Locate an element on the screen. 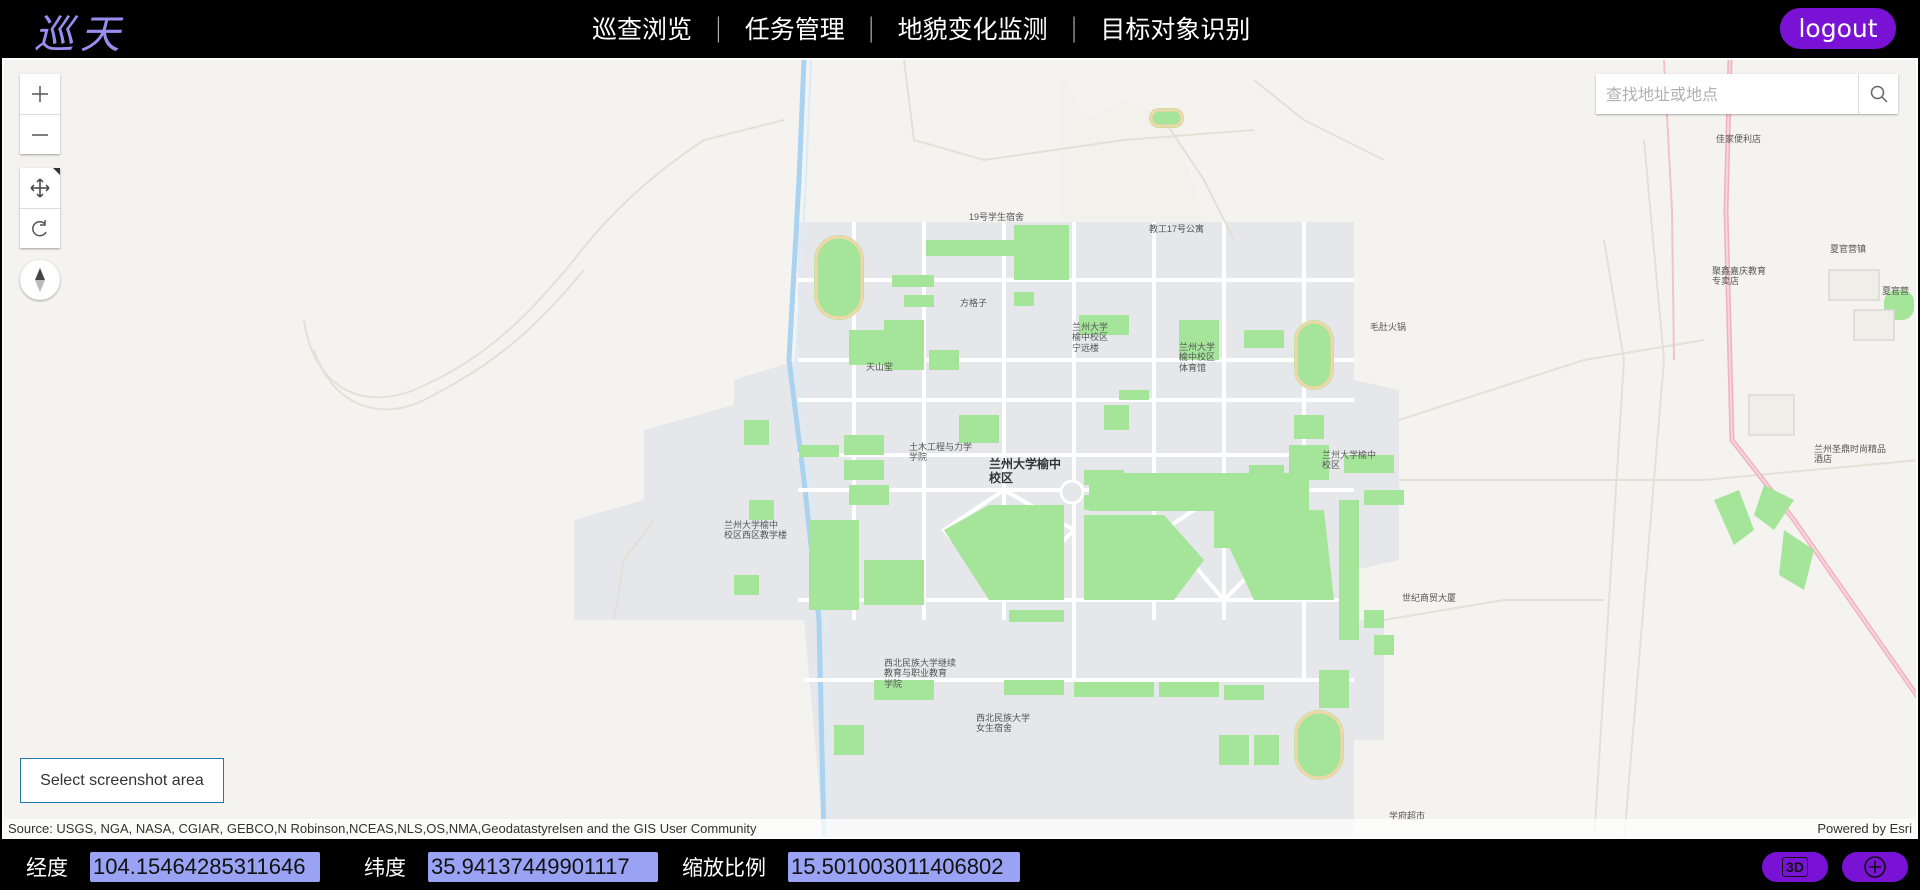  map-label: 教工17号公寓 is located at coordinates (1177, 229).